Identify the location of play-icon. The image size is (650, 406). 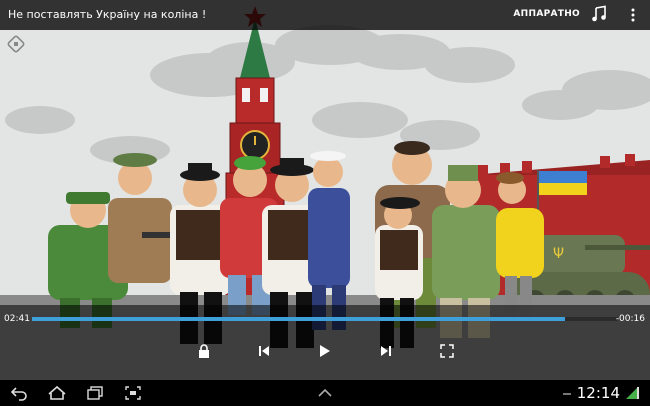
(324, 351).